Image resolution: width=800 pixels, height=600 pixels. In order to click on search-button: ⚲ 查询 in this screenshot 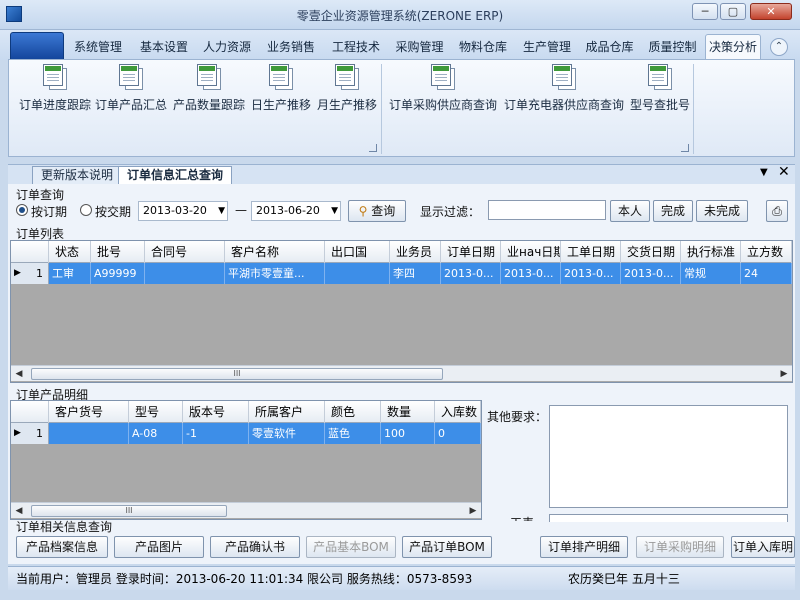, I will do `click(377, 211)`.